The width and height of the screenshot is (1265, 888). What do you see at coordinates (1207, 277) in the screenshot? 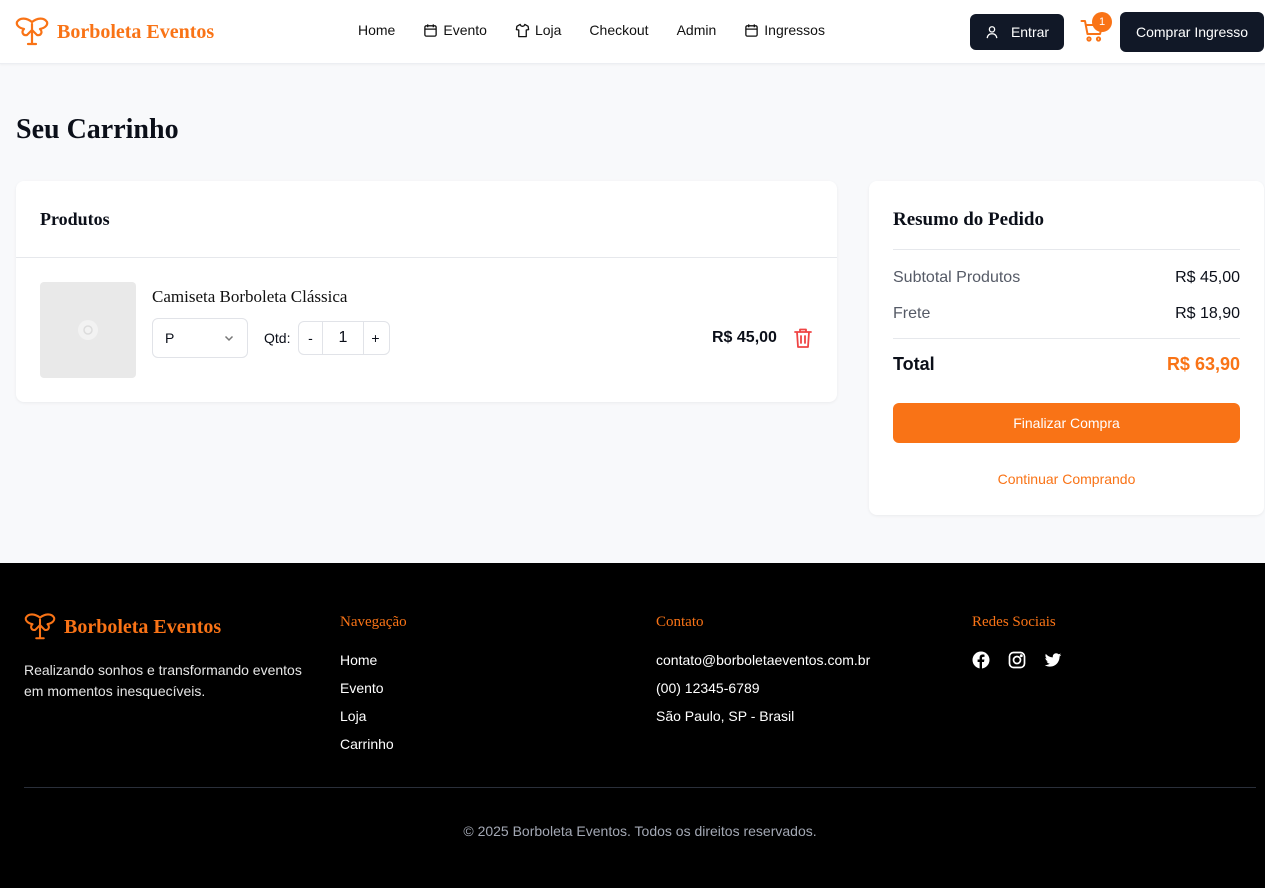
I see `subtotal-value: R$ 45,00` at bounding box center [1207, 277].